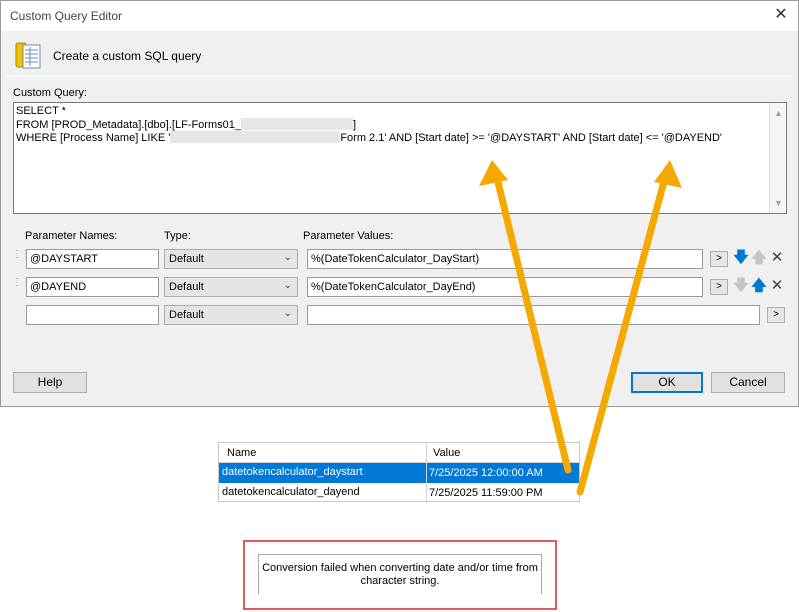  Describe the element at coordinates (50, 382) in the screenshot. I see `help-button: Help` at that location.